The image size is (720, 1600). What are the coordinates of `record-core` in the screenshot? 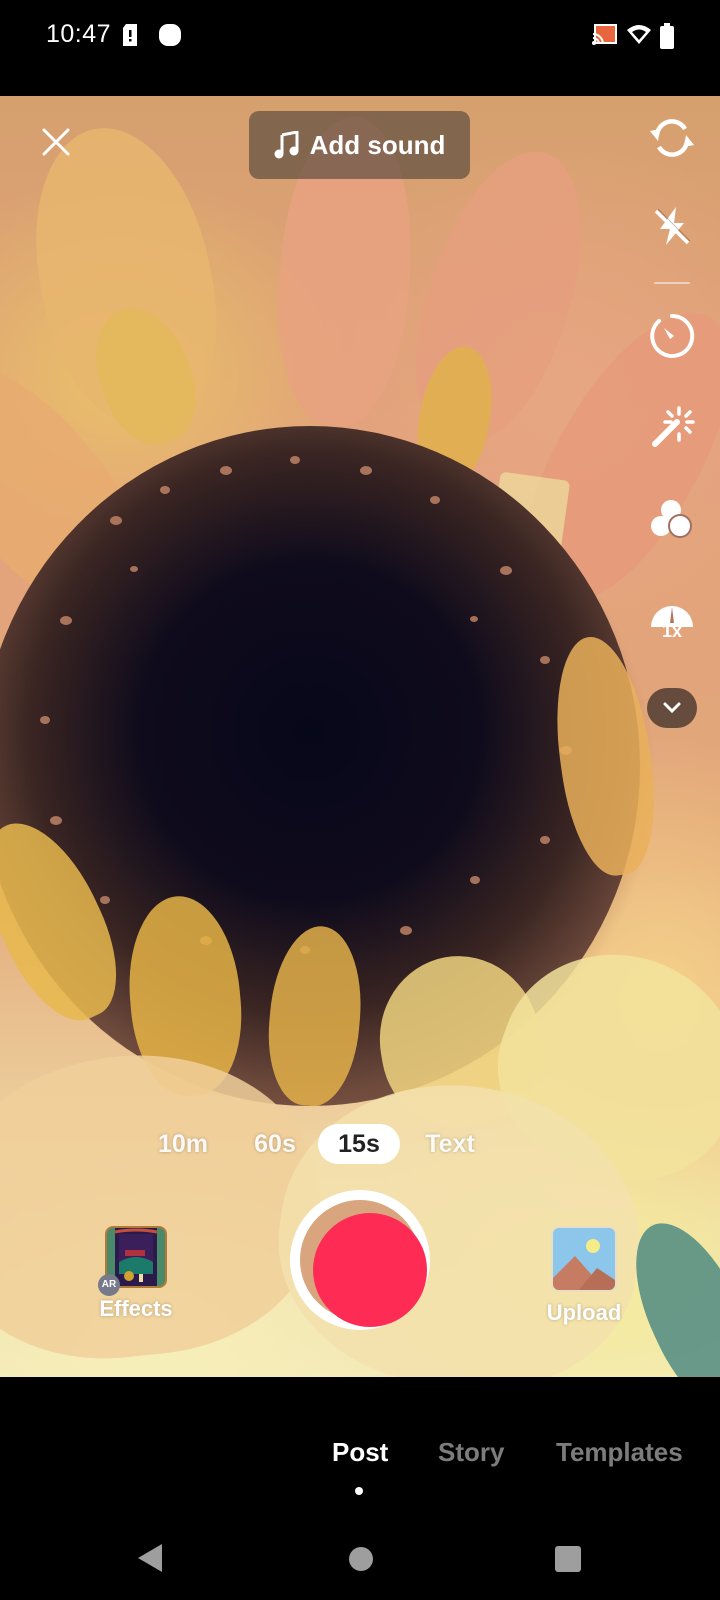 It's located at (370, 1270).